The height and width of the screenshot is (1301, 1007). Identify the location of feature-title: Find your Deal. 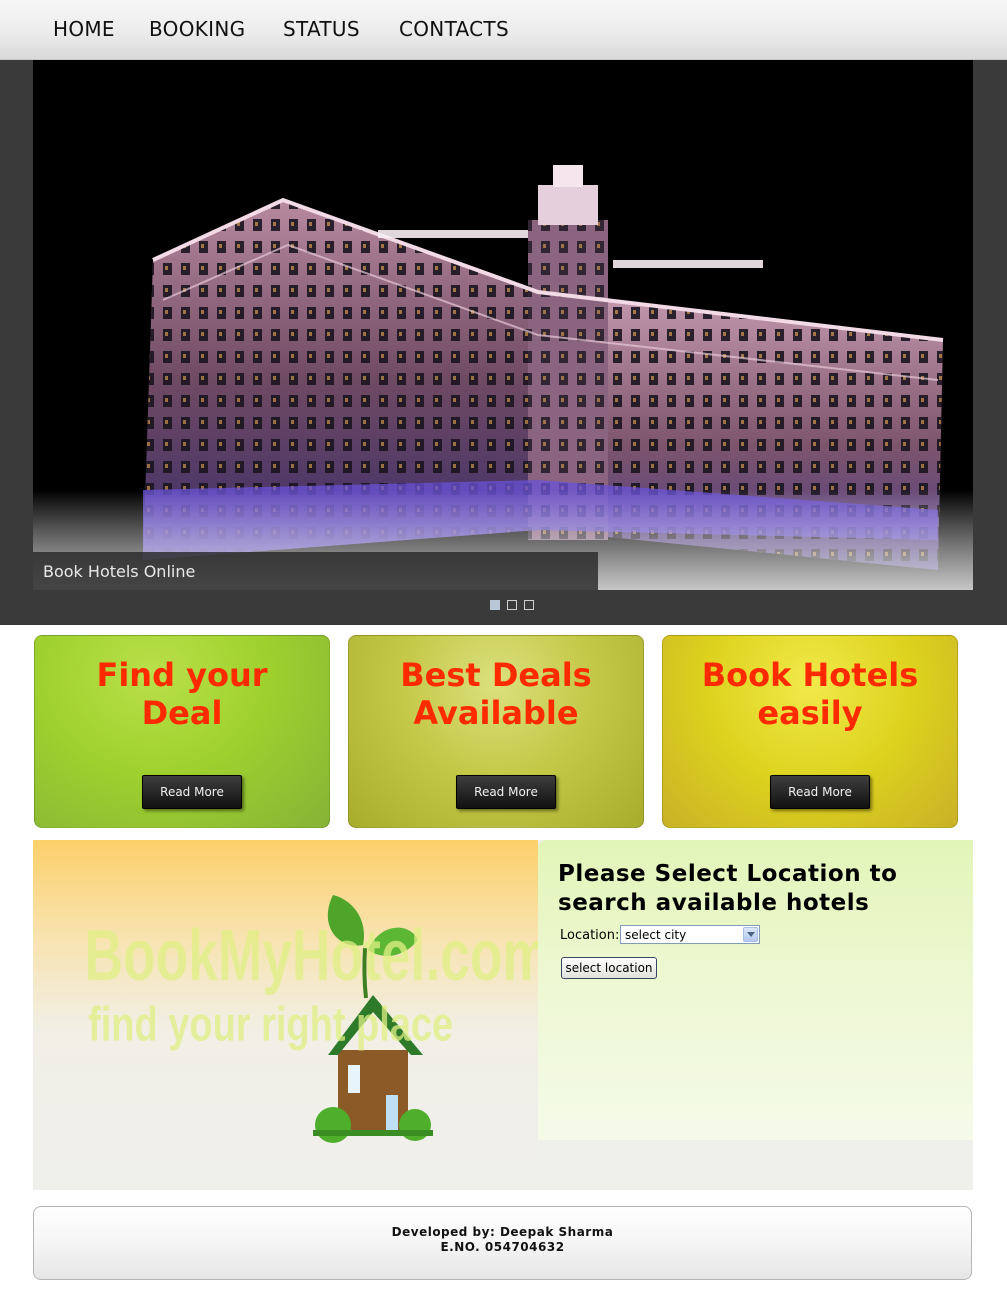
(182, 694).